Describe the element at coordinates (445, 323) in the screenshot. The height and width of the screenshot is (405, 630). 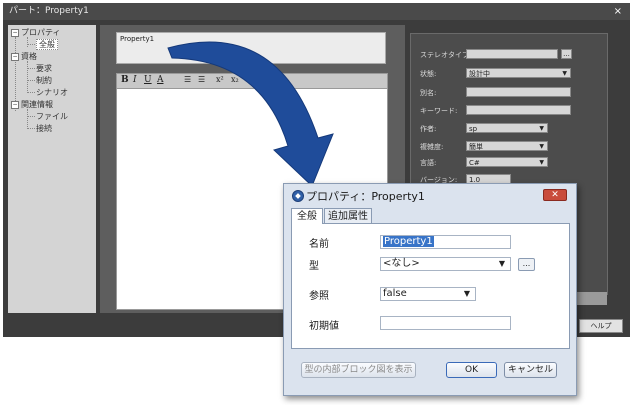
I see `initial-value-field` at that location.